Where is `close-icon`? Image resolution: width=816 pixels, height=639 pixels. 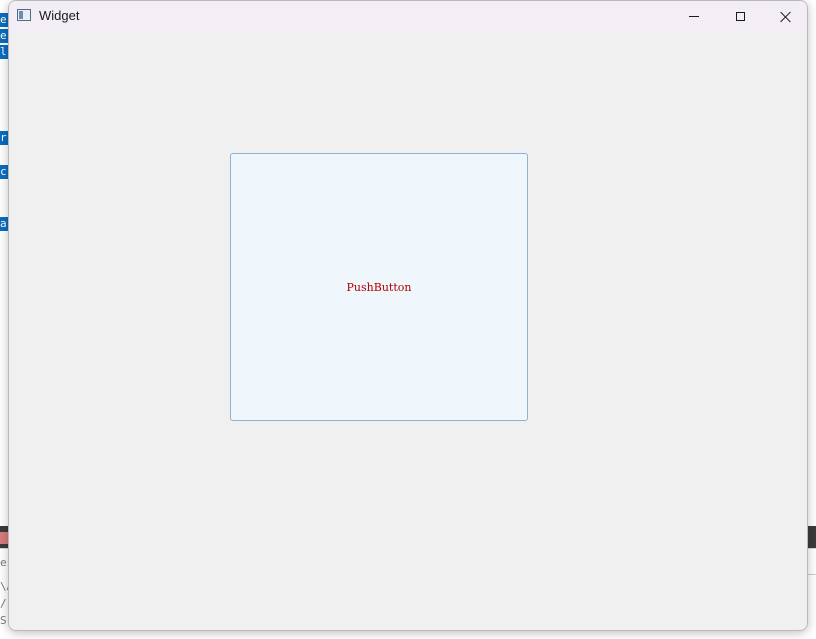 close-icon is located at coordinates (786, 17).